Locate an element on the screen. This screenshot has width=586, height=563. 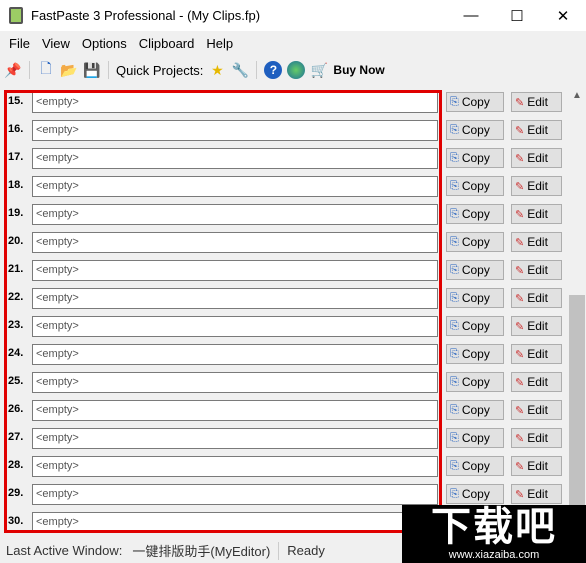
help-icon: ? is located at coordinates (273, 70).